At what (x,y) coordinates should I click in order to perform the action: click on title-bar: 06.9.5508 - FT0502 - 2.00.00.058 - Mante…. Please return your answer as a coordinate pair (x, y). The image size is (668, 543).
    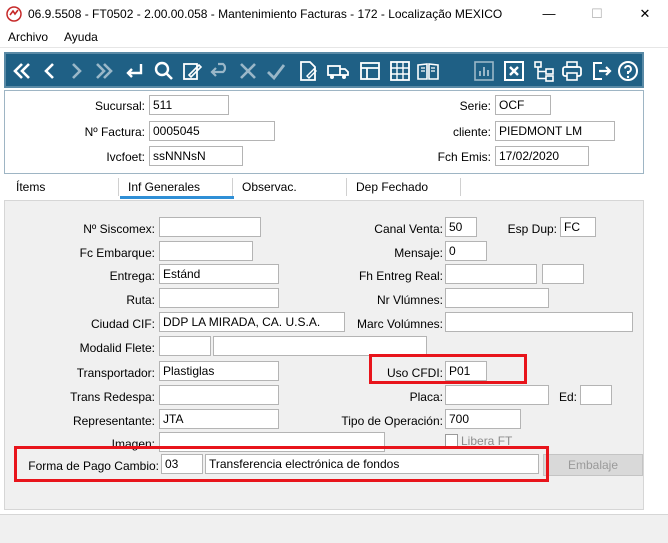
    Looking at the image, I should click on (334, 14).